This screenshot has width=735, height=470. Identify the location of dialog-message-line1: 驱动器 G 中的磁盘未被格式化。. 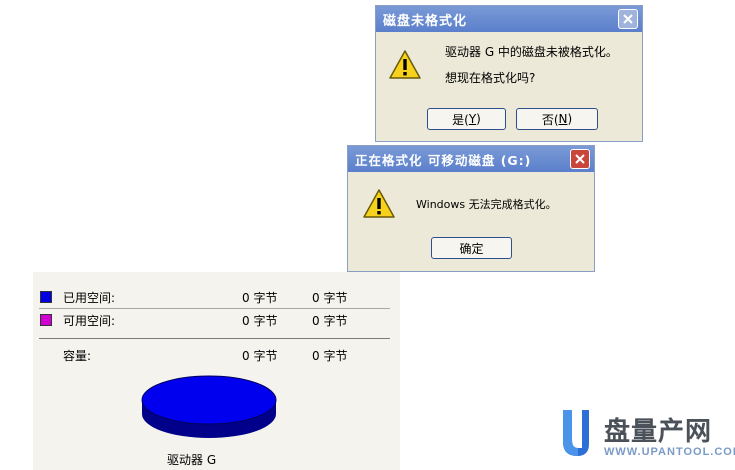
(531, 52).